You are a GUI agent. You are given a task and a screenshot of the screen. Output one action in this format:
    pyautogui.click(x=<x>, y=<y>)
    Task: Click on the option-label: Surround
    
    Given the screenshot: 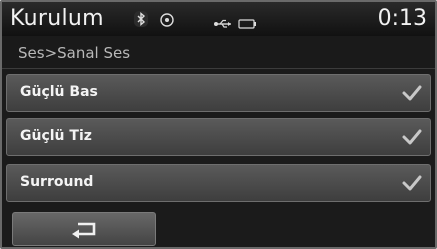 What is the action you would take?
    pyautogui.click(x=57, y=182)
    